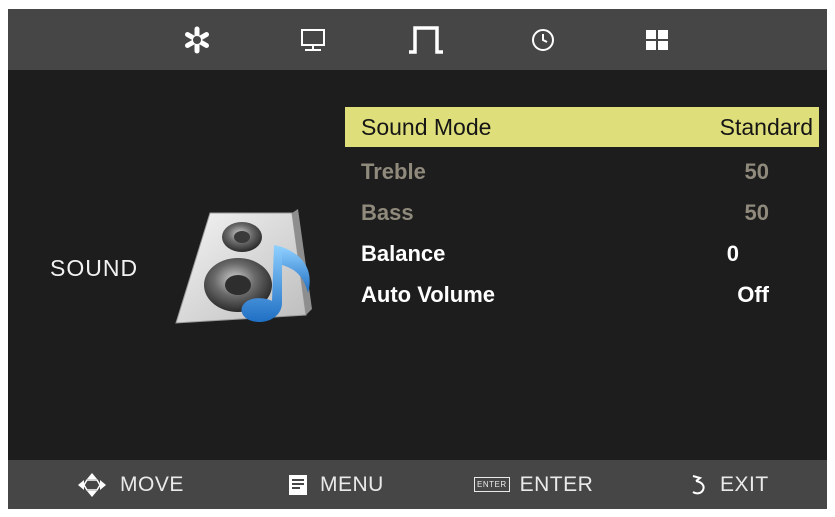 The image size is (835, 517). I want to click on hint-exit: EXIT, so click(729, 484).